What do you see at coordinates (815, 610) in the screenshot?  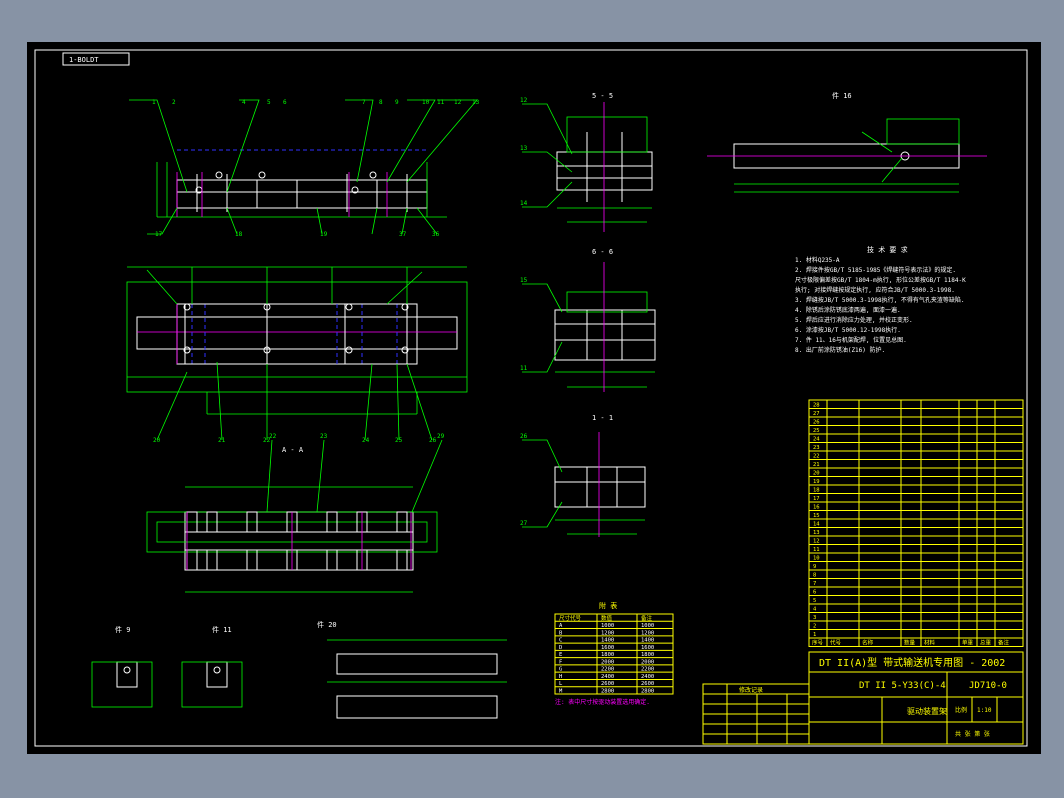 I see `bom-row-number: 4` at bounding box center [815, 610].